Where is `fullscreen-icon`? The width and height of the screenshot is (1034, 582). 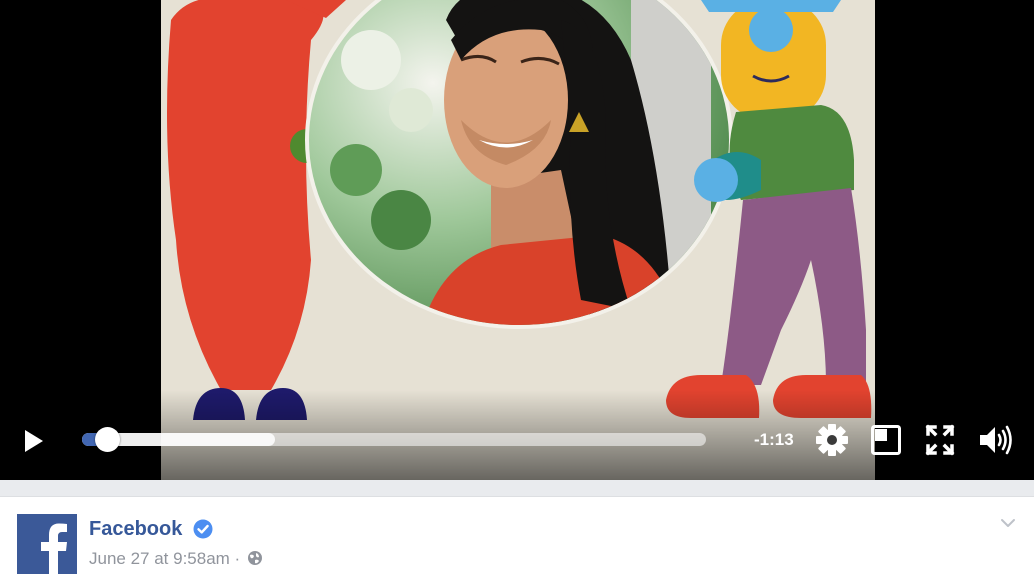
fullscreen-icon is located at coordinates (940, 440).